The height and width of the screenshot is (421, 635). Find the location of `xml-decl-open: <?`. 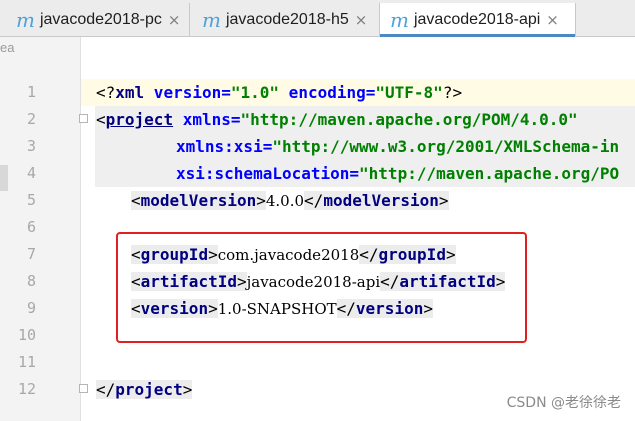

xml-decl-open: <? is located at coordinates (106, 92).